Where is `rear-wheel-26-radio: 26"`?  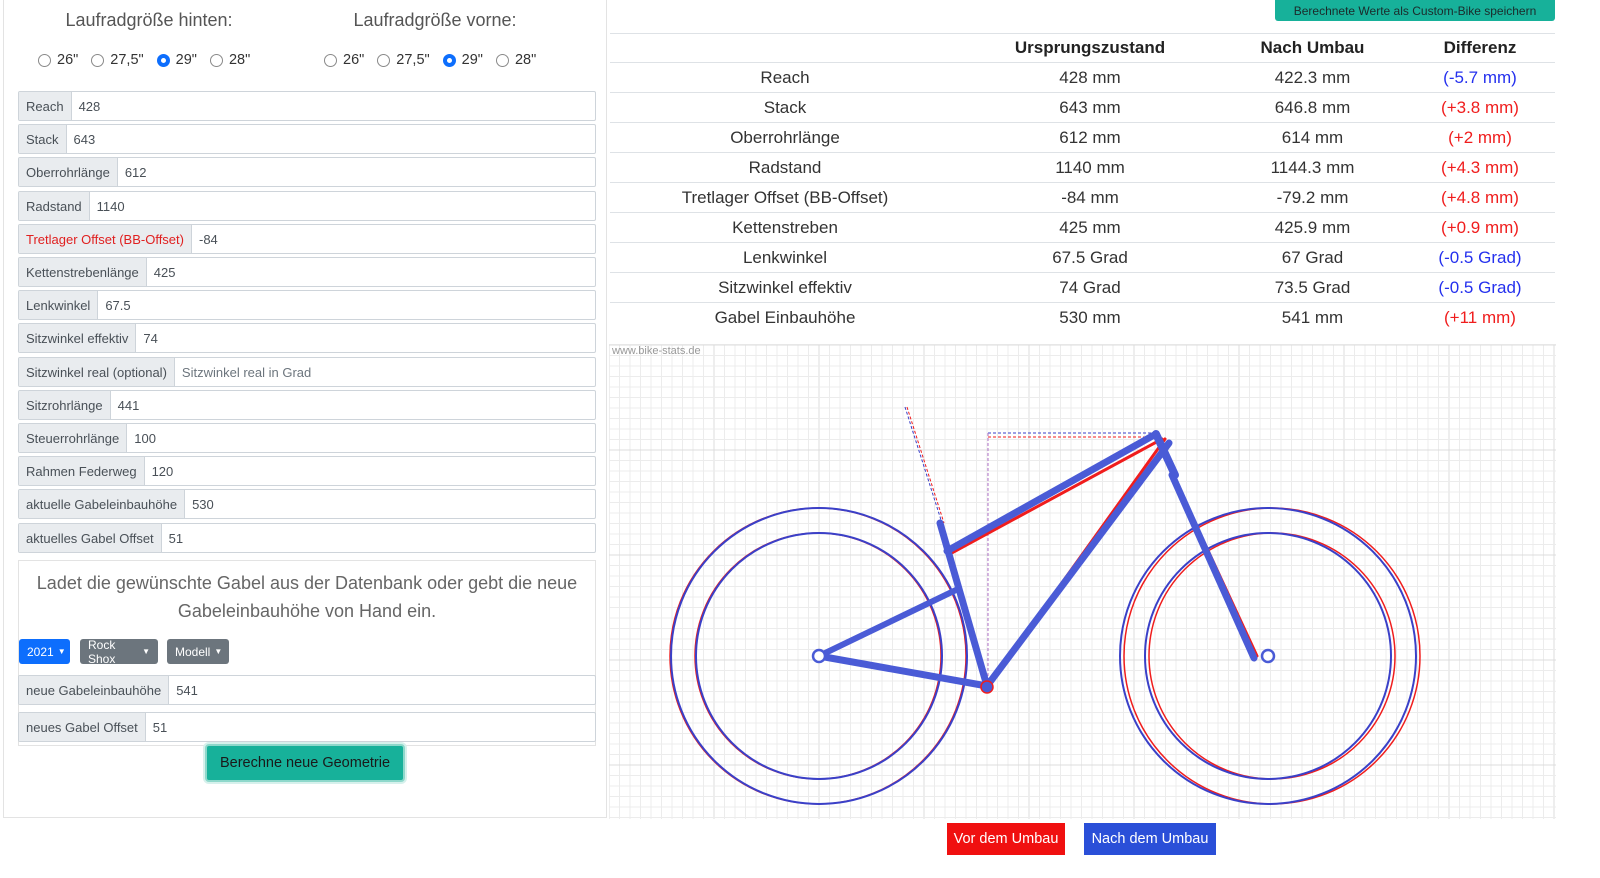
rear-wheel-26-radio: 26" is located at coordinates (58, 60).